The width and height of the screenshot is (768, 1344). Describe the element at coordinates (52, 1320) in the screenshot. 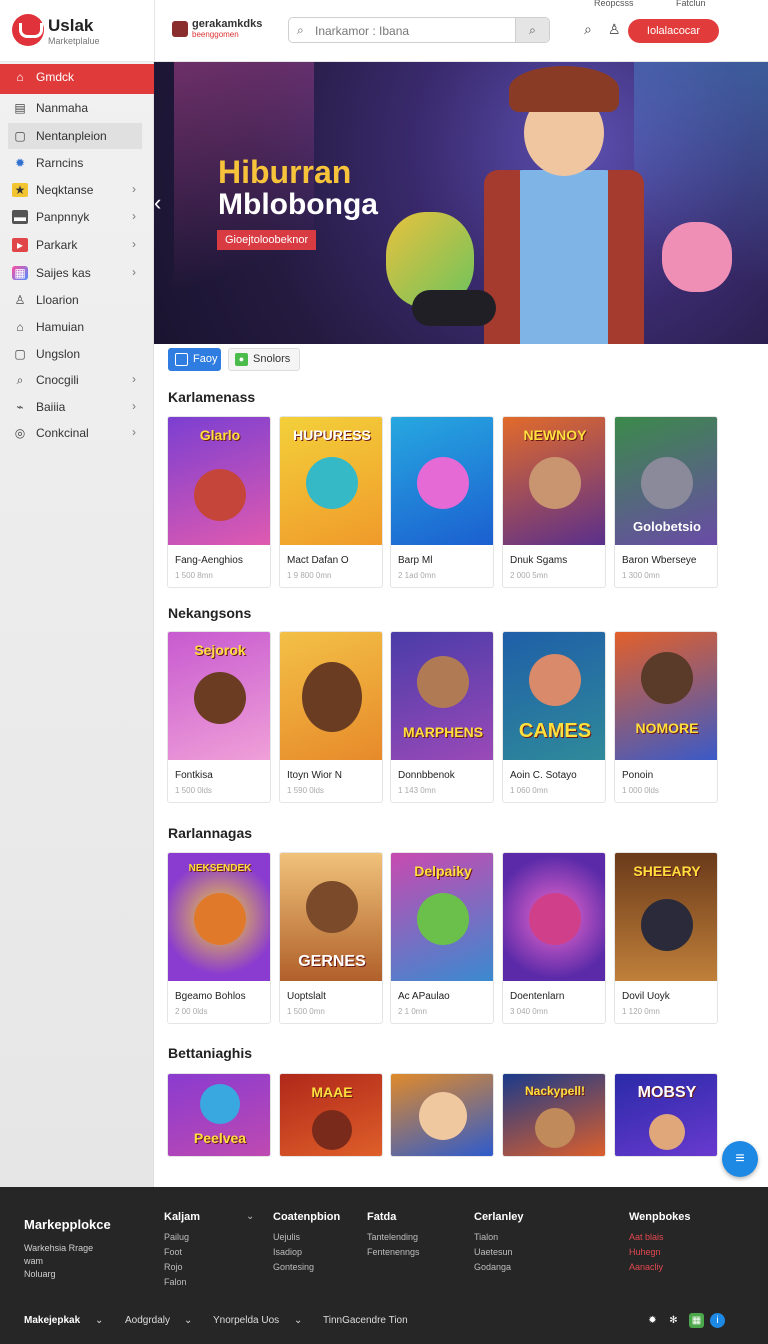

I see `footer-bottom-brand: Makejepkak` at that location.